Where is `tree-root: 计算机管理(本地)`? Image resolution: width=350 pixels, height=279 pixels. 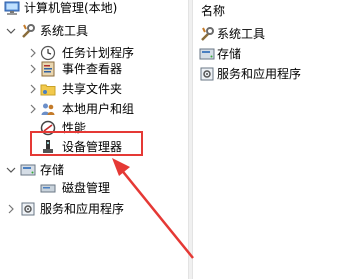
tree-root: 计算机管理(本地) is located at coordinates (94, 9).